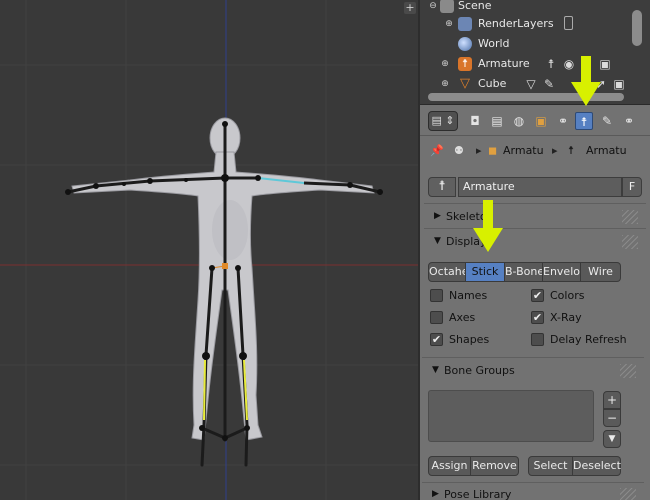 The height and width of the screenshot is (500, 650). Describe the element at coordinates (475, 121) in the screenshot. I see `render-icon: ◘` at that location.